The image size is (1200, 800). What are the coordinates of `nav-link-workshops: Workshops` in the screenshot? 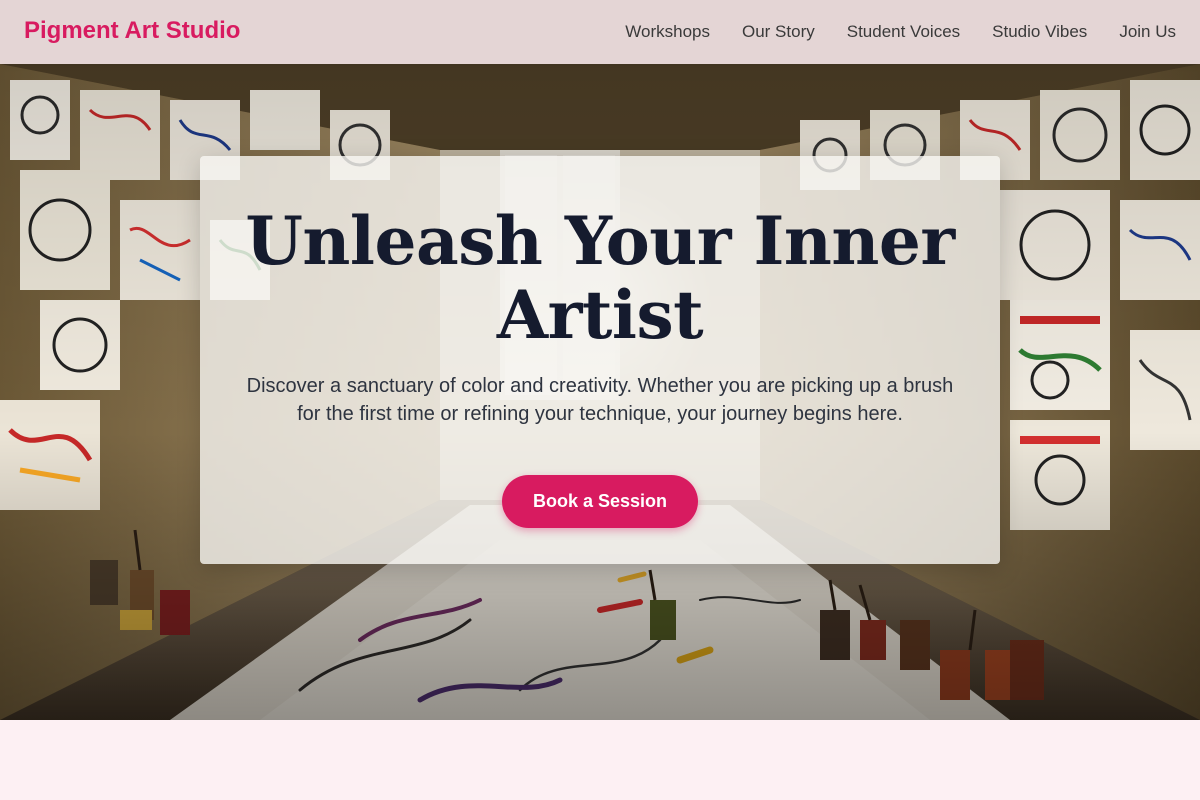 It's located at (667, 32).